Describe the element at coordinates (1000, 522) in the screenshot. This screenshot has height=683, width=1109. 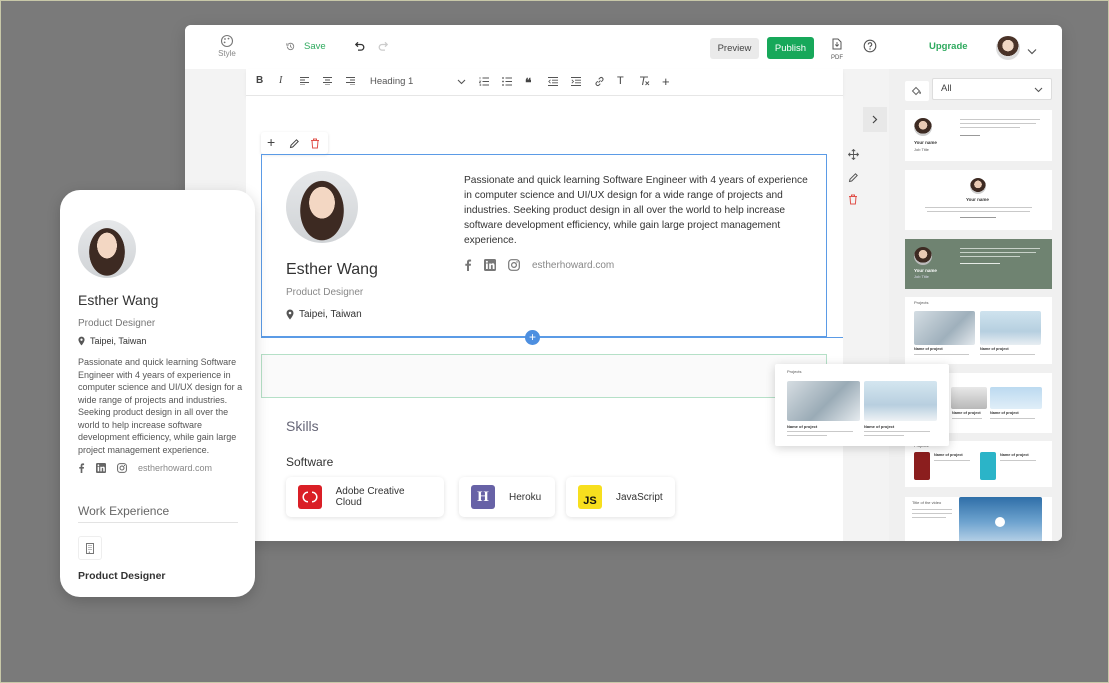
I see `play-icon` at that location.